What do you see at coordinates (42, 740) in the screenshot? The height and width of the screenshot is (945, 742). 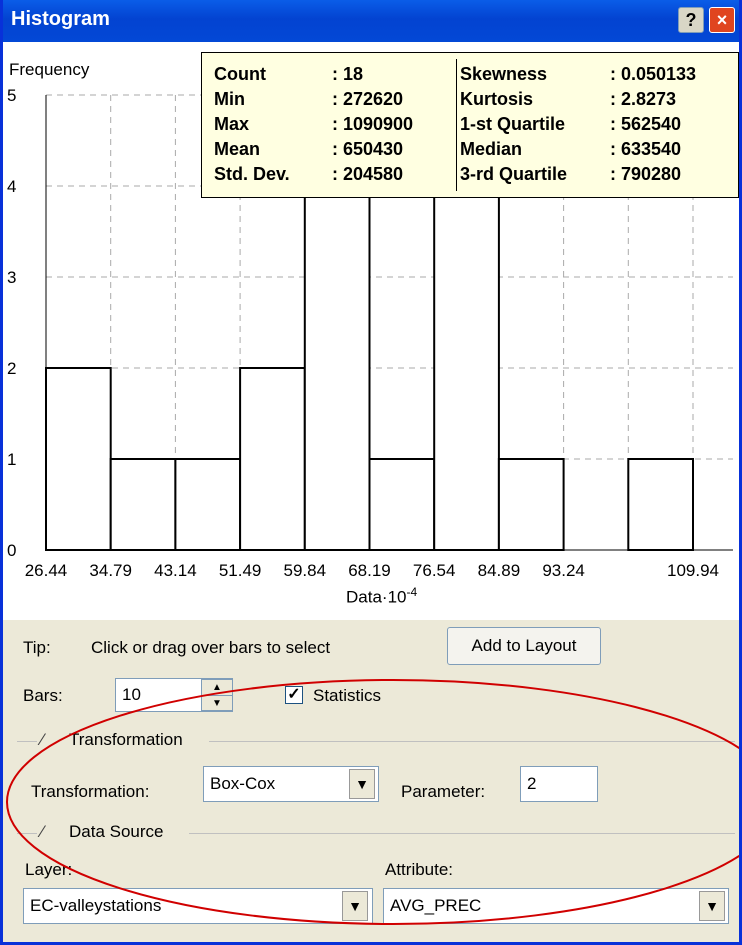 I see `transformation-group-icon: ⁄` at bounding box center [42, 740].